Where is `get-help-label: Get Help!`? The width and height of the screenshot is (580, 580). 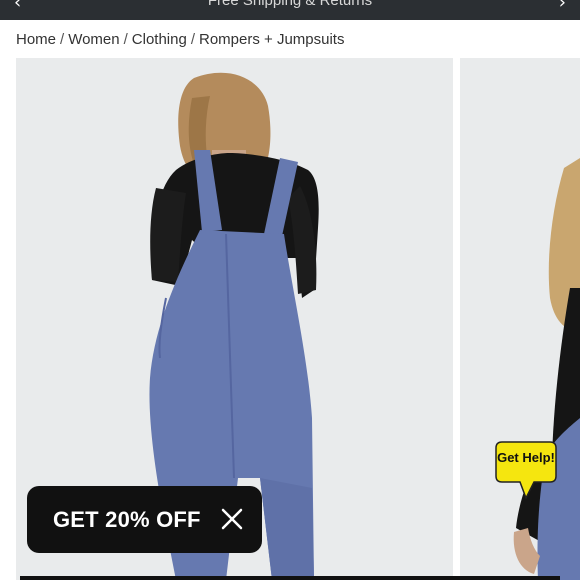
get-help-label: Get Help! is located at coordinates (526, 457).